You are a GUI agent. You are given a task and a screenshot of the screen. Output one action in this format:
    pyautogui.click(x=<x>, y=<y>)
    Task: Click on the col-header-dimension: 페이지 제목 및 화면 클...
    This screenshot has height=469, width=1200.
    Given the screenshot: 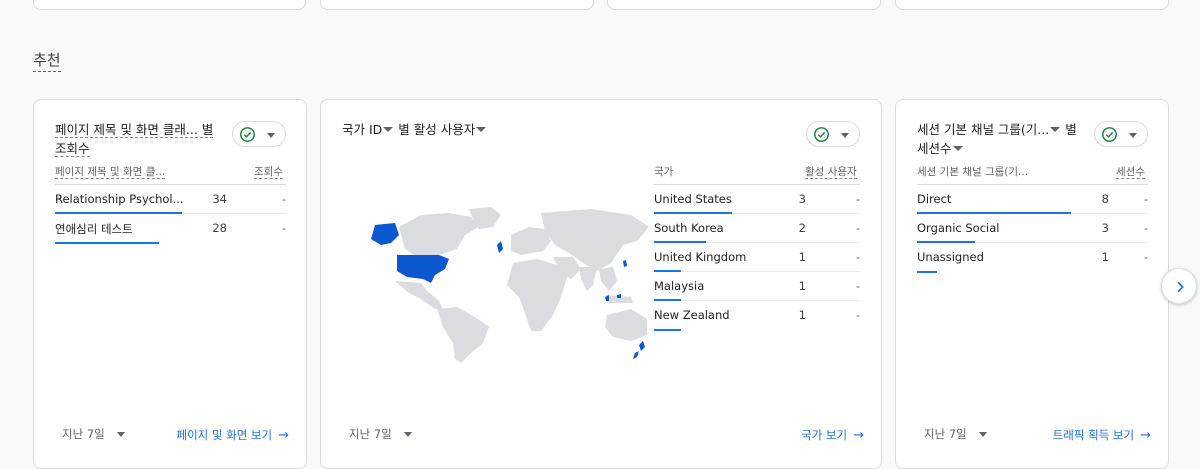 What is the action you would take?
    pyautogui.click(x=110, y=172)
    